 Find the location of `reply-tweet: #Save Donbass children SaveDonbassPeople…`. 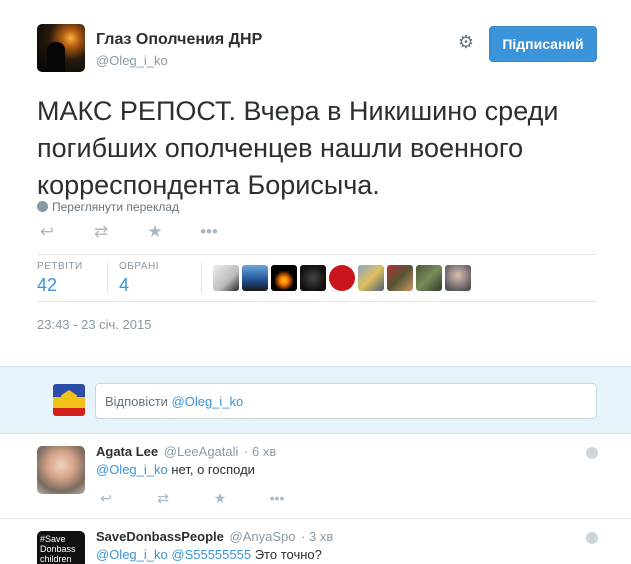

reply-tweet: #Save Donbass children SaveDonbassPeople… is located at coordinates (315, 541).